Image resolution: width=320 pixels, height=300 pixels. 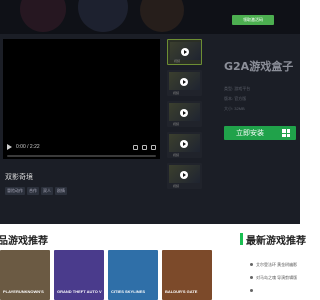 I want to click on list-item-label: 艾尔登法环 黄金树幽影, so click(x=277, y=264).